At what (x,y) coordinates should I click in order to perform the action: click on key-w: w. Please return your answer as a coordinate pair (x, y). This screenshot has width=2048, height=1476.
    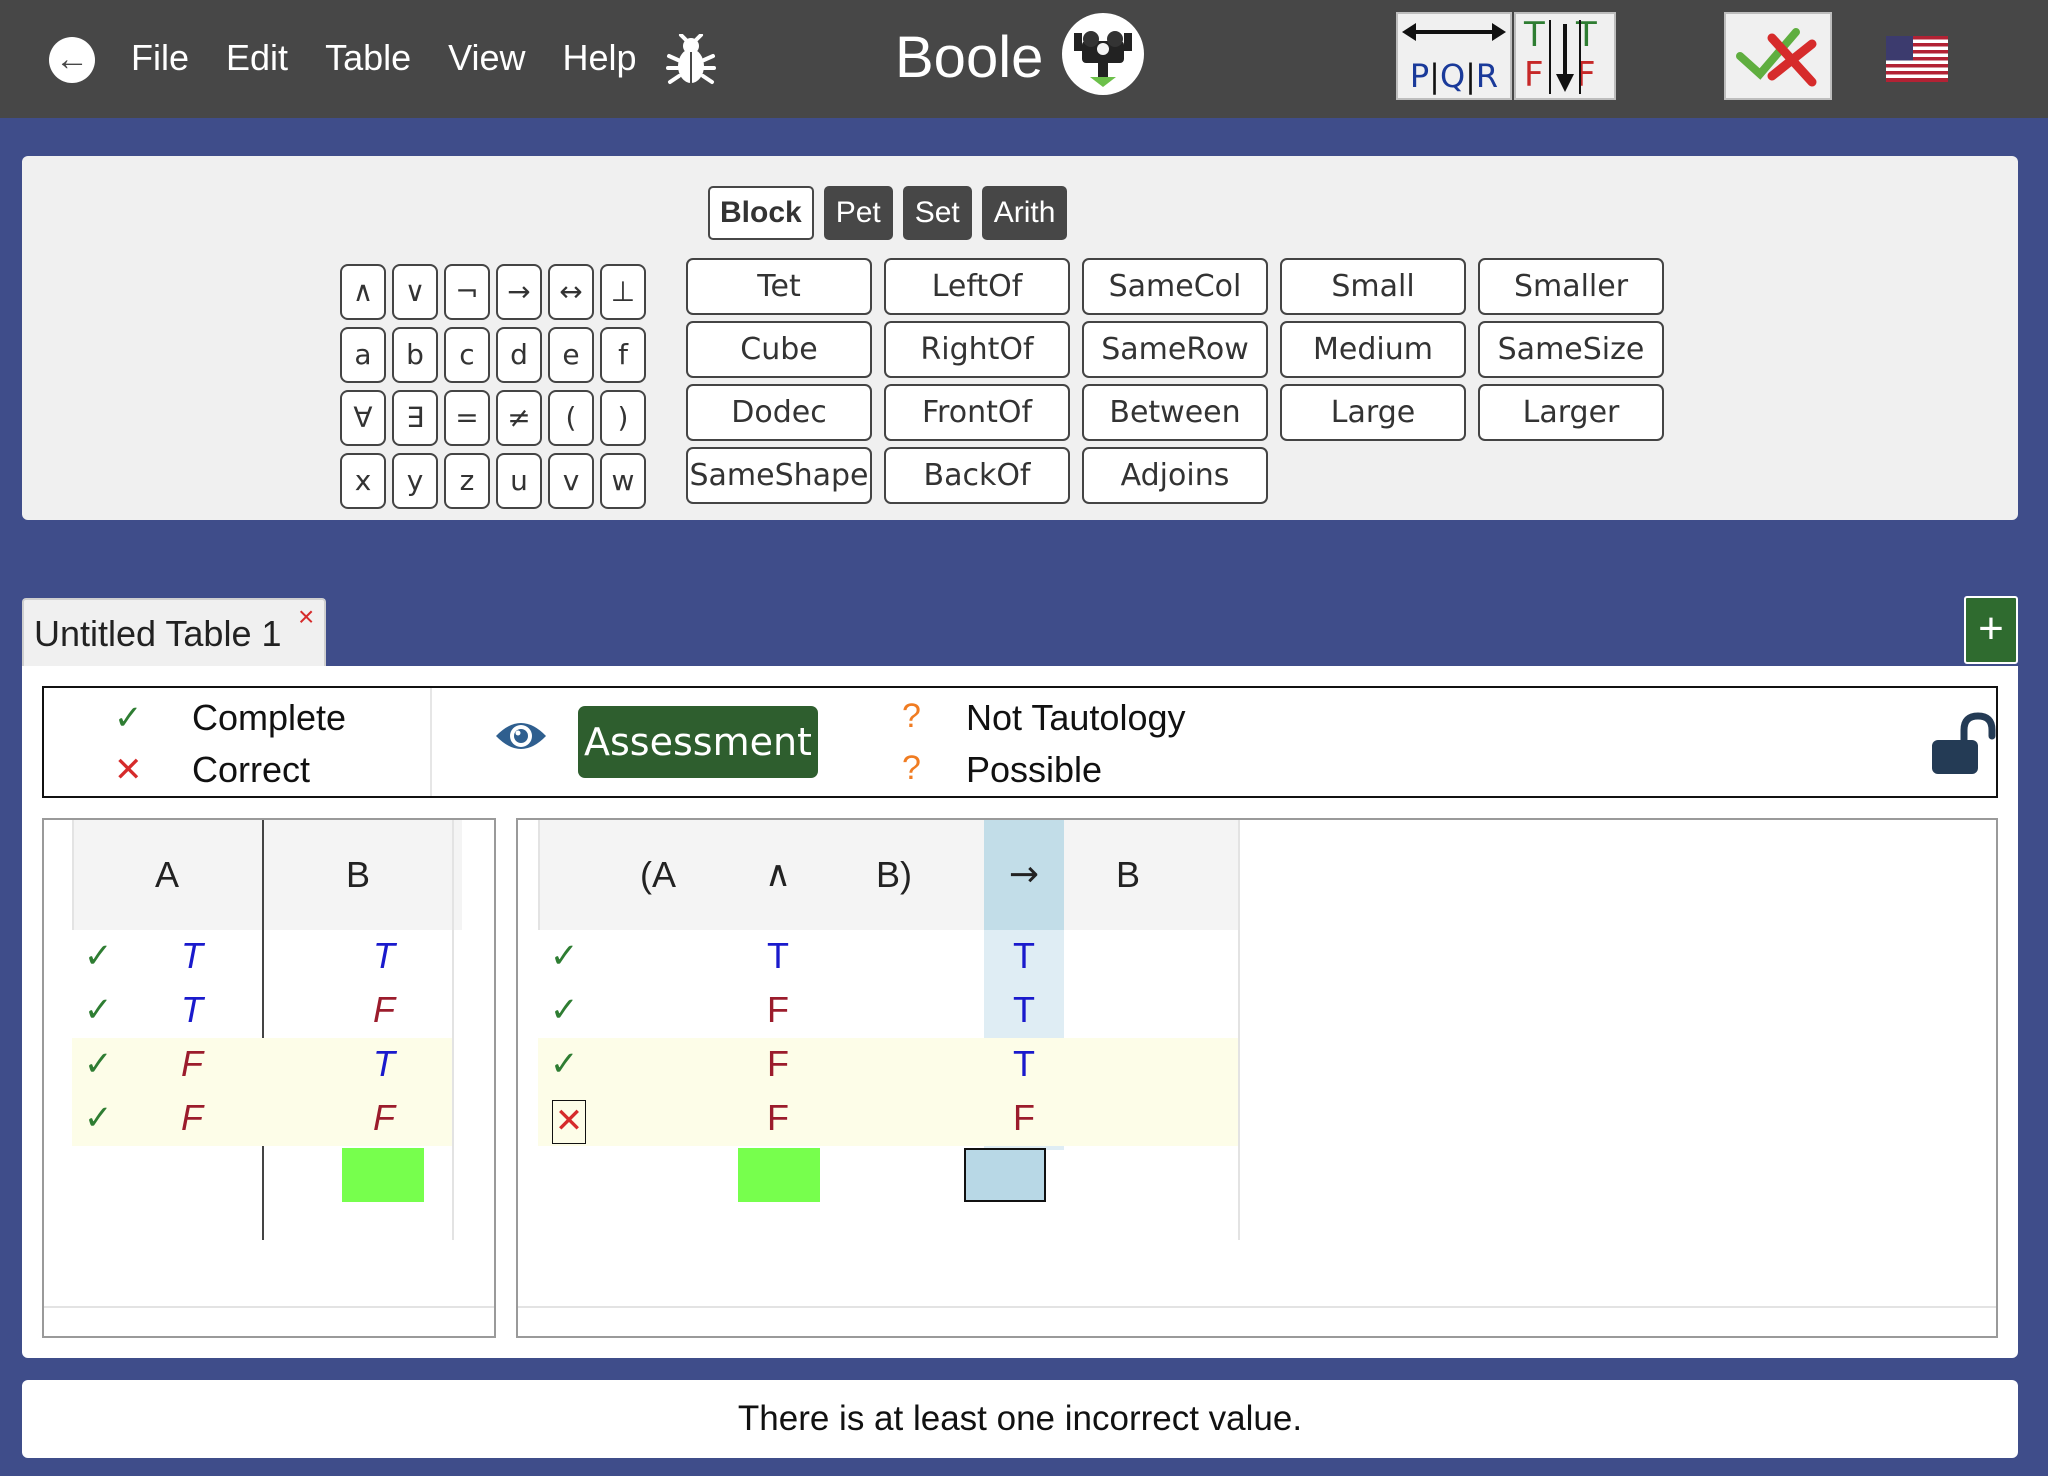
    Looking at the image, I should click on (623, 481).